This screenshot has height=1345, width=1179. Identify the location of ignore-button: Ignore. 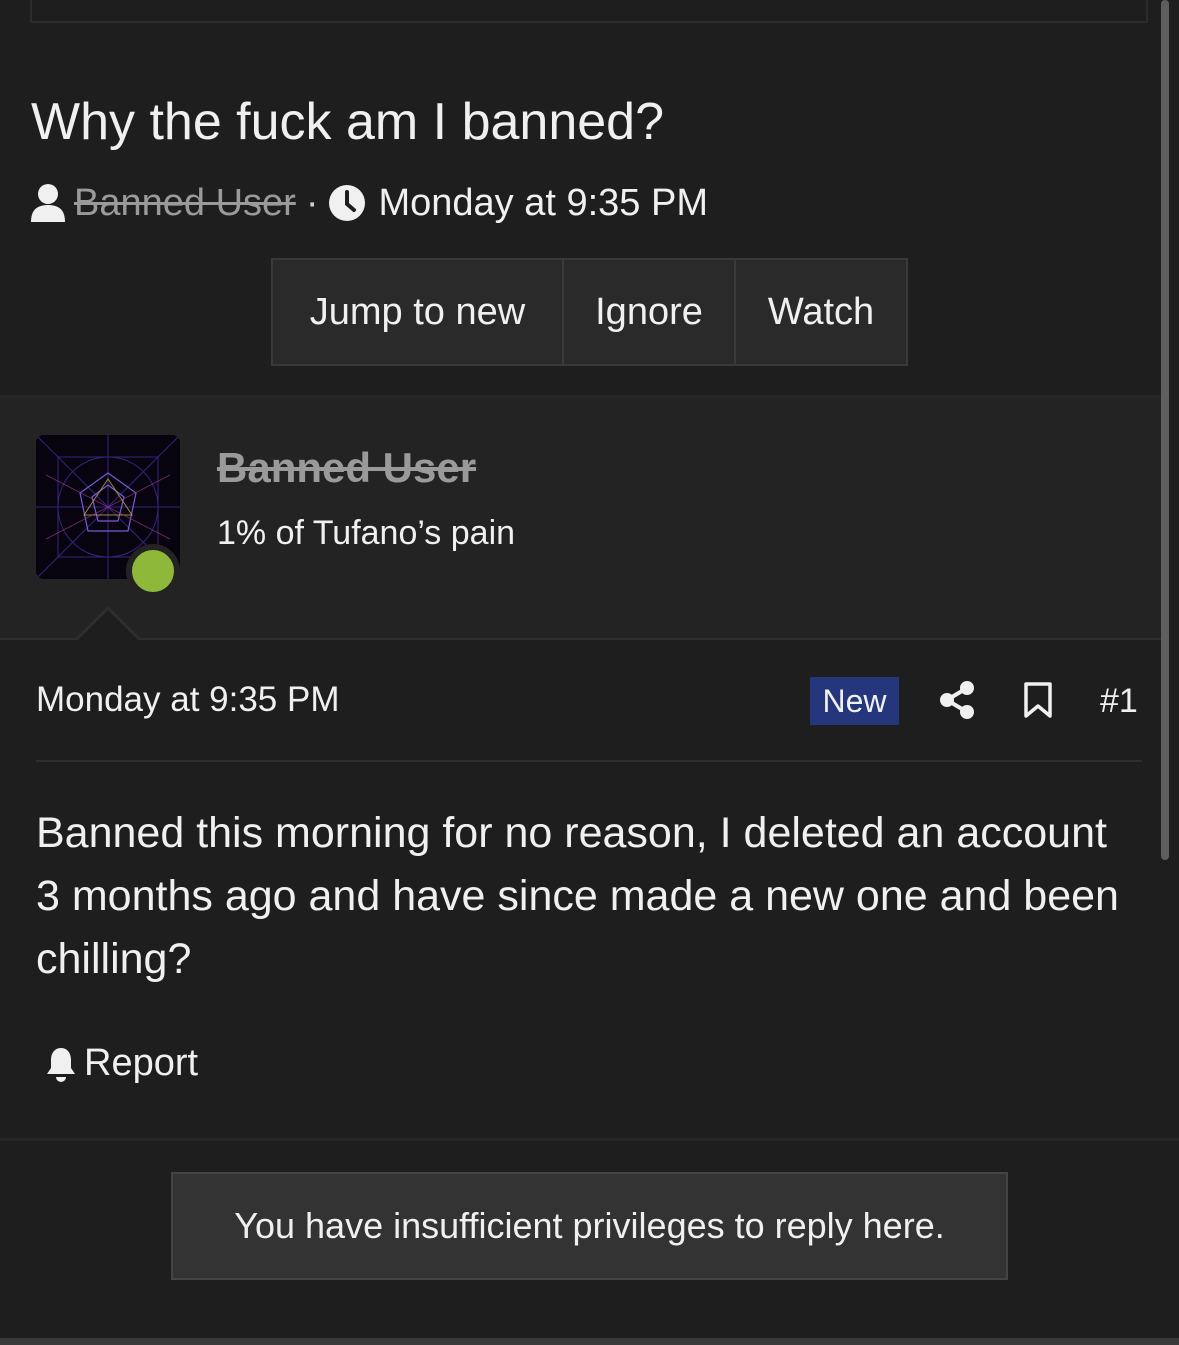
(648, 312).